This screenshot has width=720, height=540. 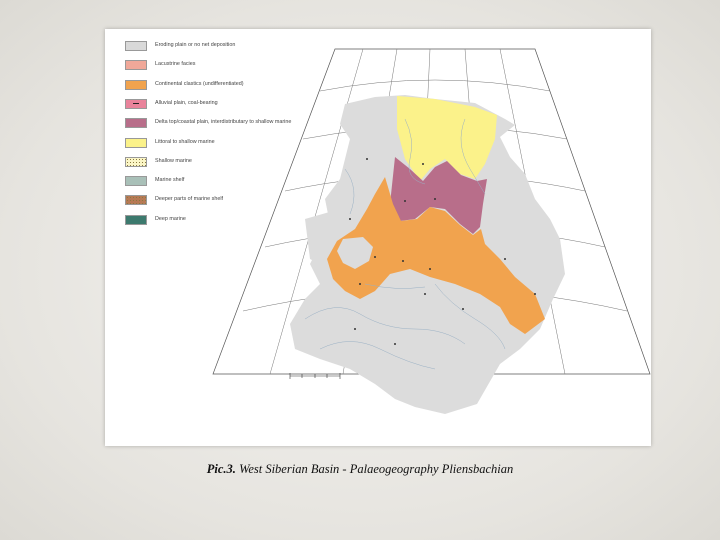 I want to click on legend-label: Deep marine, so click(x=170, y=218).